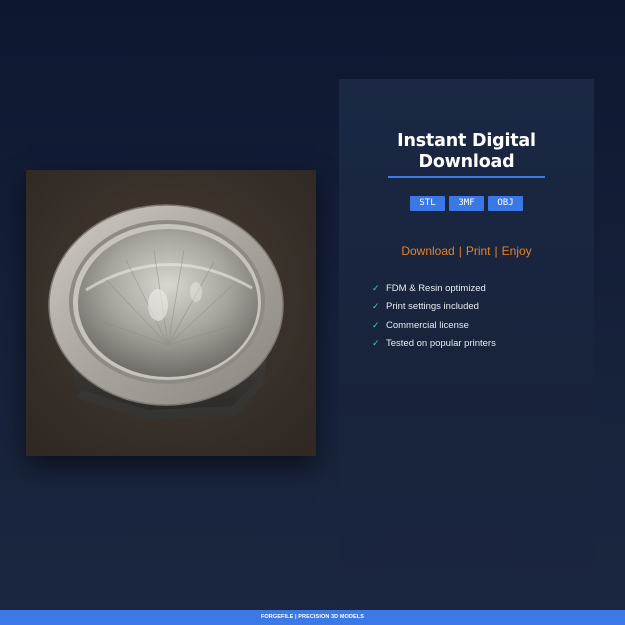  I want to click on format-badge-3mf: 3MF, so click(466, 203).